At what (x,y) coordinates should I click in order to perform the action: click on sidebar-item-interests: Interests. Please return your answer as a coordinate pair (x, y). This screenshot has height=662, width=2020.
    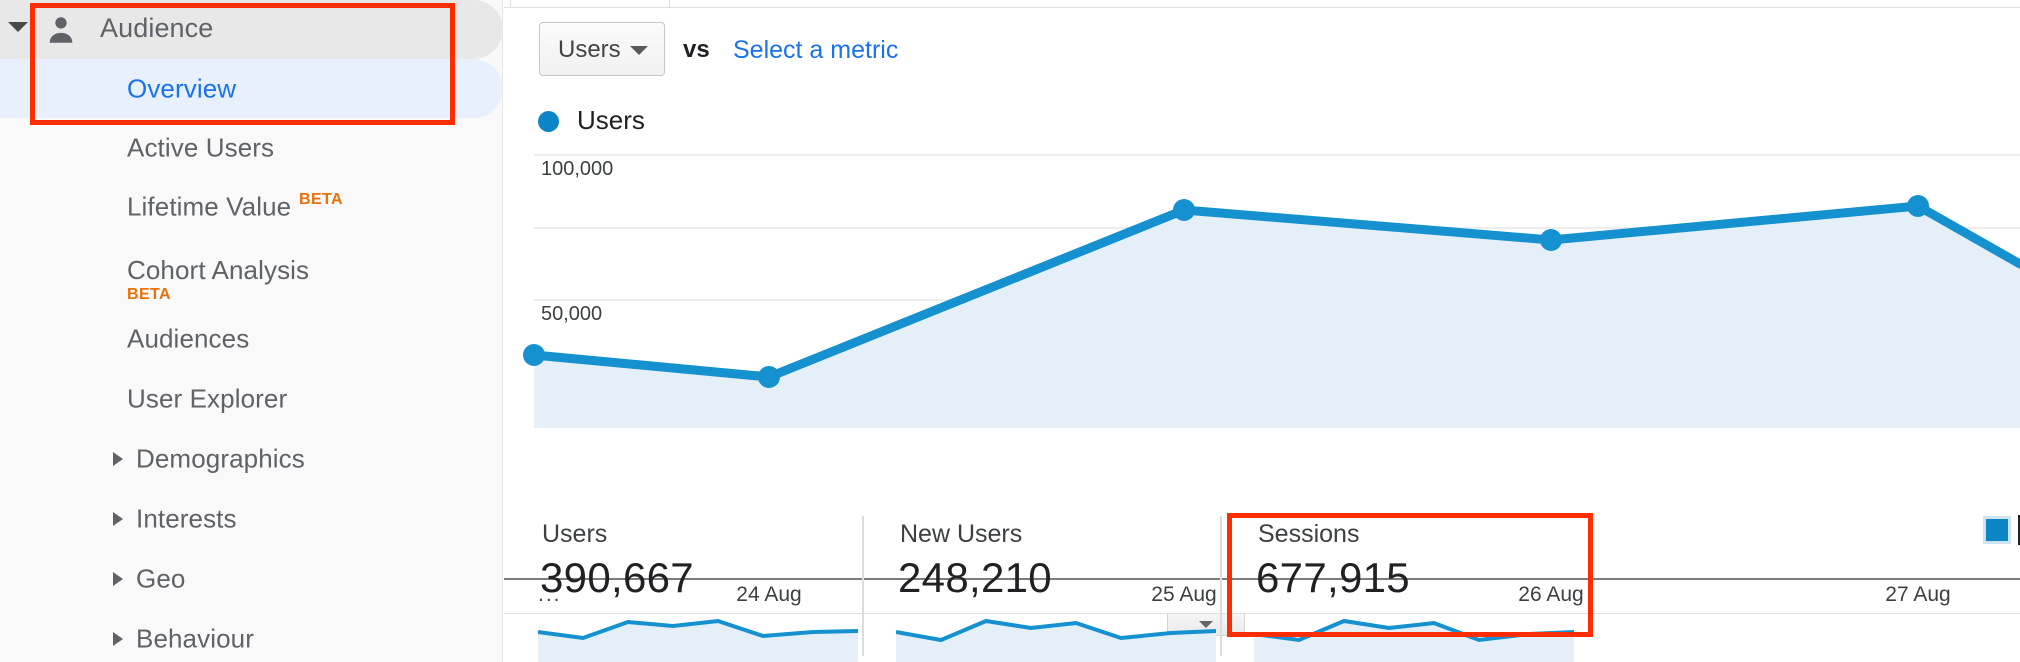
    Looking at the image, I should click on (251, 518).